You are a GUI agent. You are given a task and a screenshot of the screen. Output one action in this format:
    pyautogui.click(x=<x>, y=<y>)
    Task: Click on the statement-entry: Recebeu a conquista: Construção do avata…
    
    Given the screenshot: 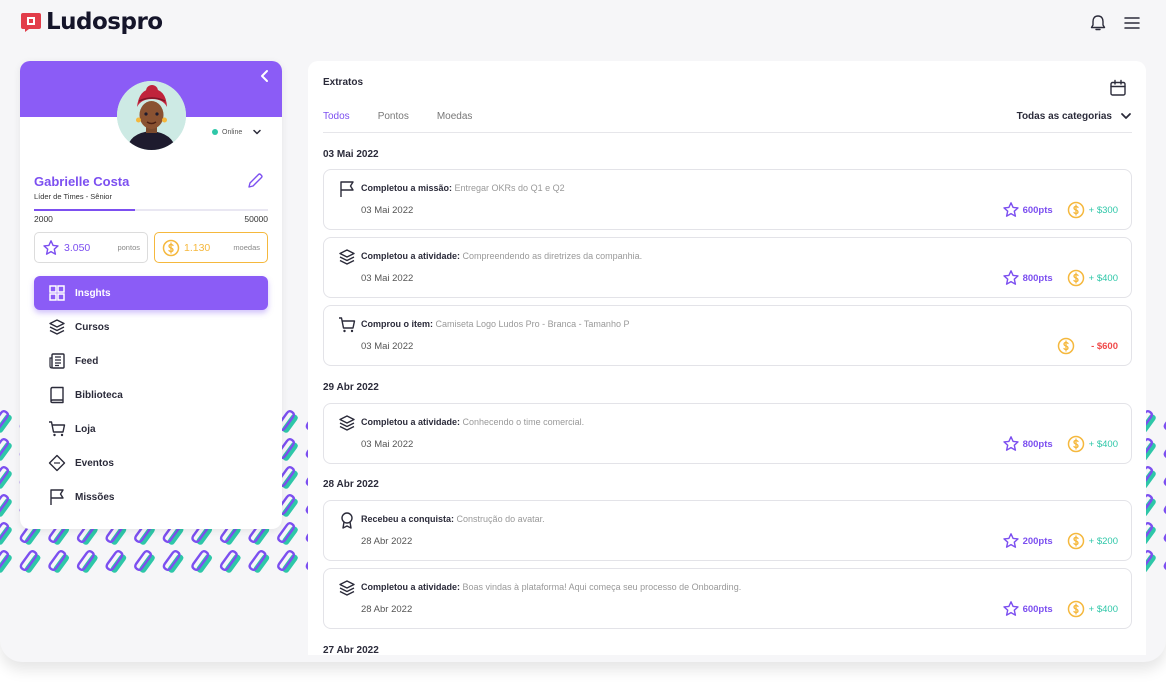 What is the action you would take?
    pyautogui.click(x=727, y=530)
    